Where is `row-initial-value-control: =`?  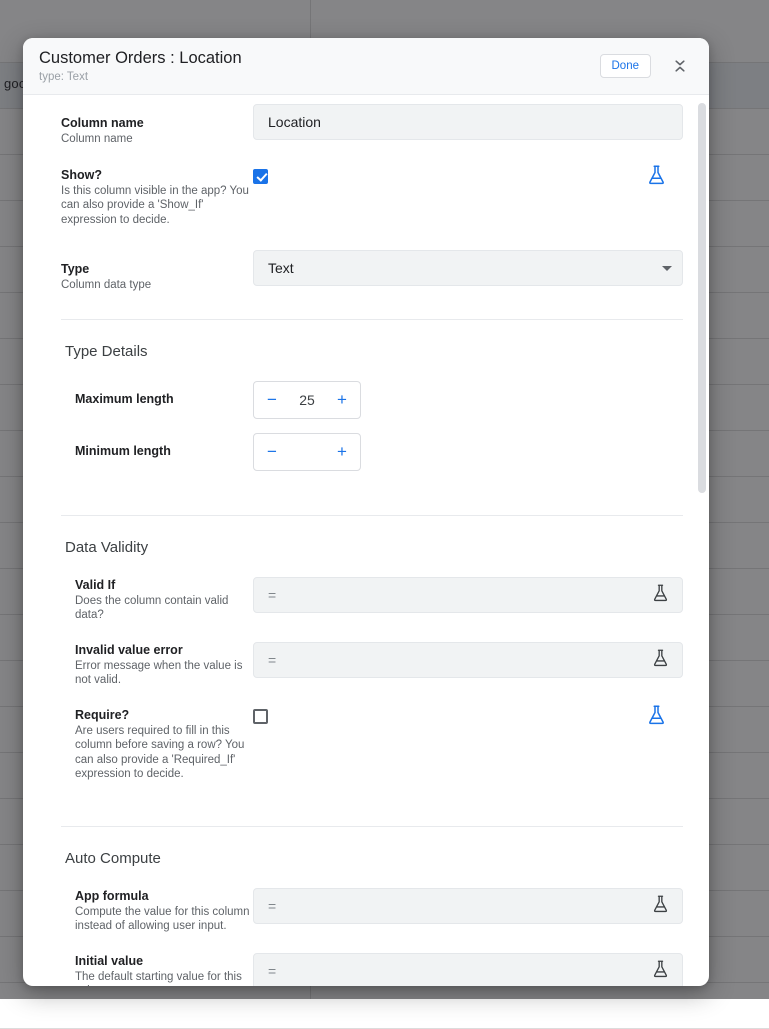 row-initial-value-control: = is located at coordinates (468, 970).